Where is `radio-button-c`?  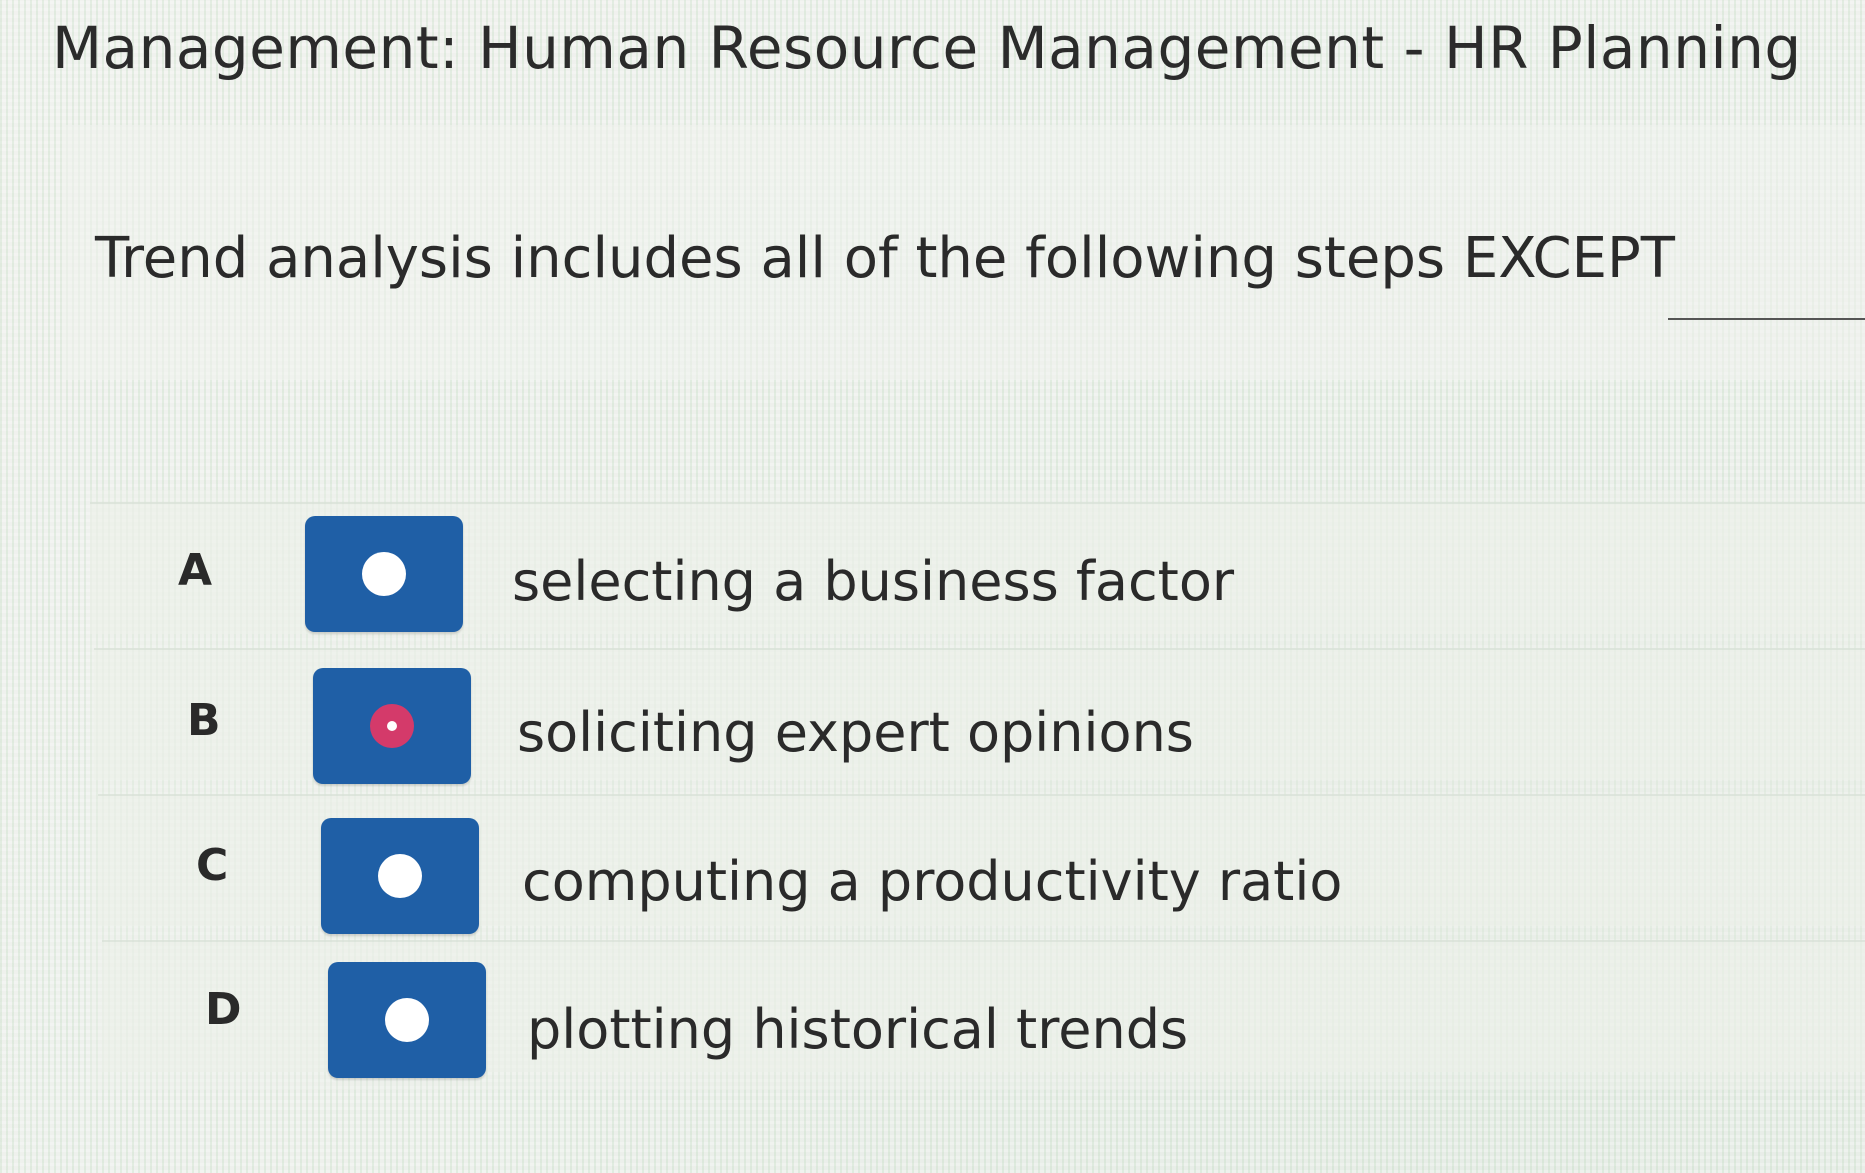 radio-button-c is located at coordinates (400, 876).